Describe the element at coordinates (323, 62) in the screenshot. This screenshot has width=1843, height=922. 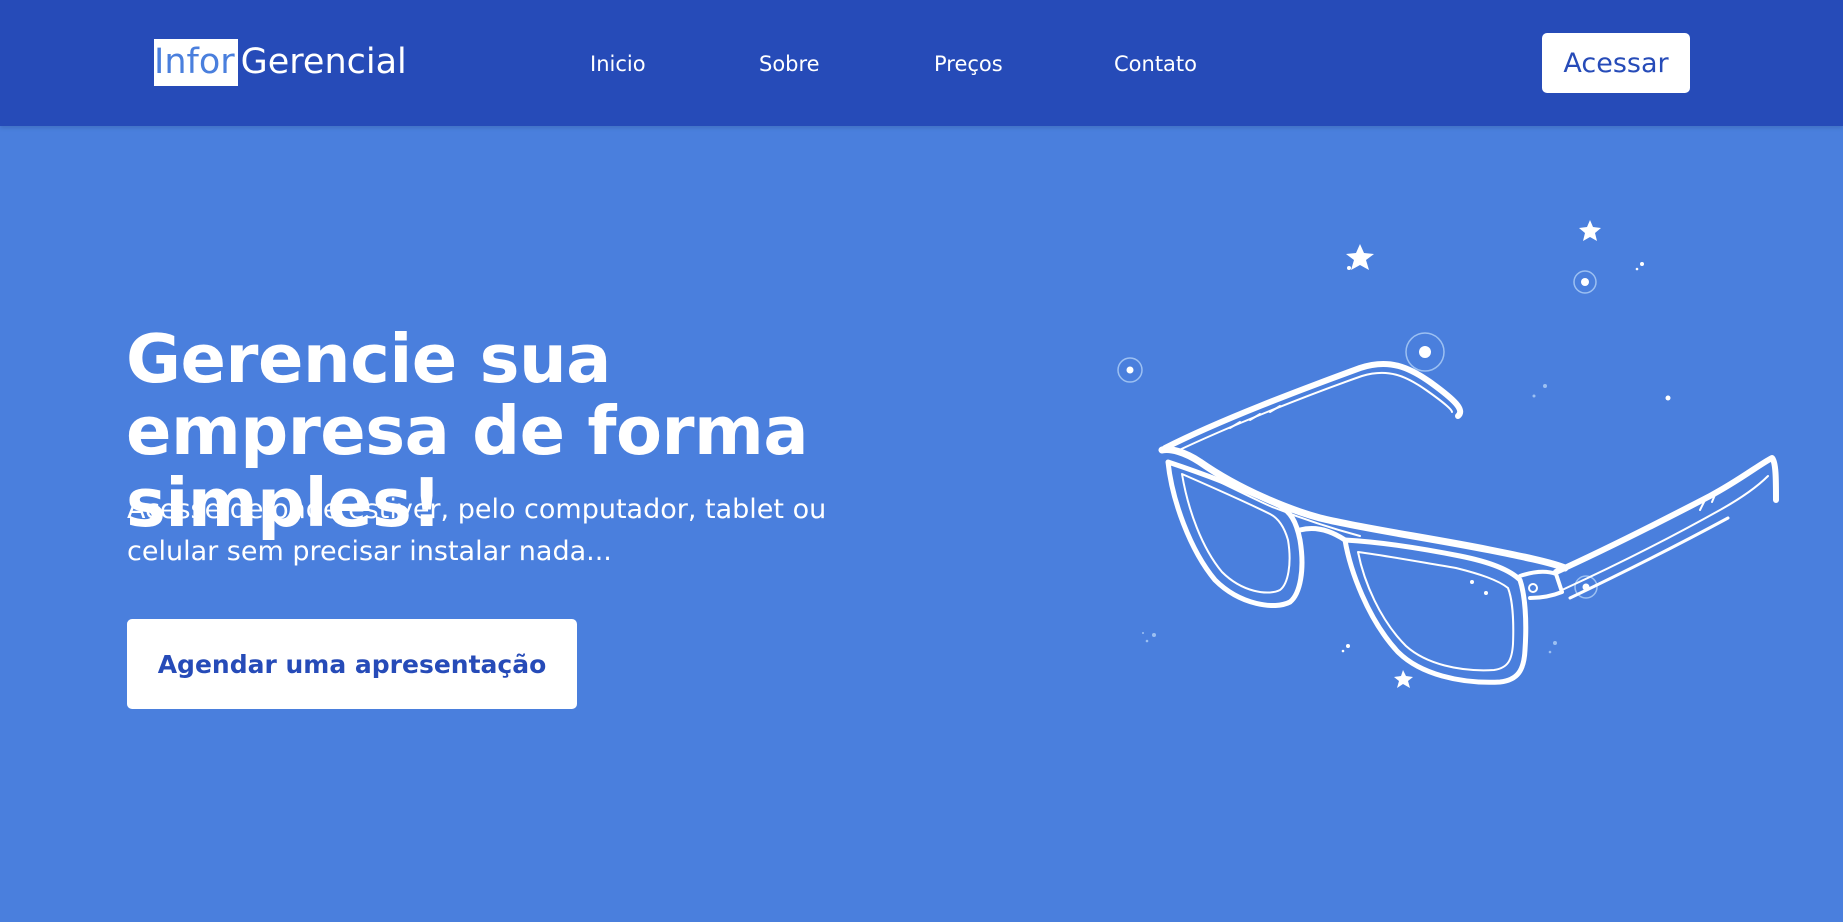
I see `logo-text: Gerencial` at that location.